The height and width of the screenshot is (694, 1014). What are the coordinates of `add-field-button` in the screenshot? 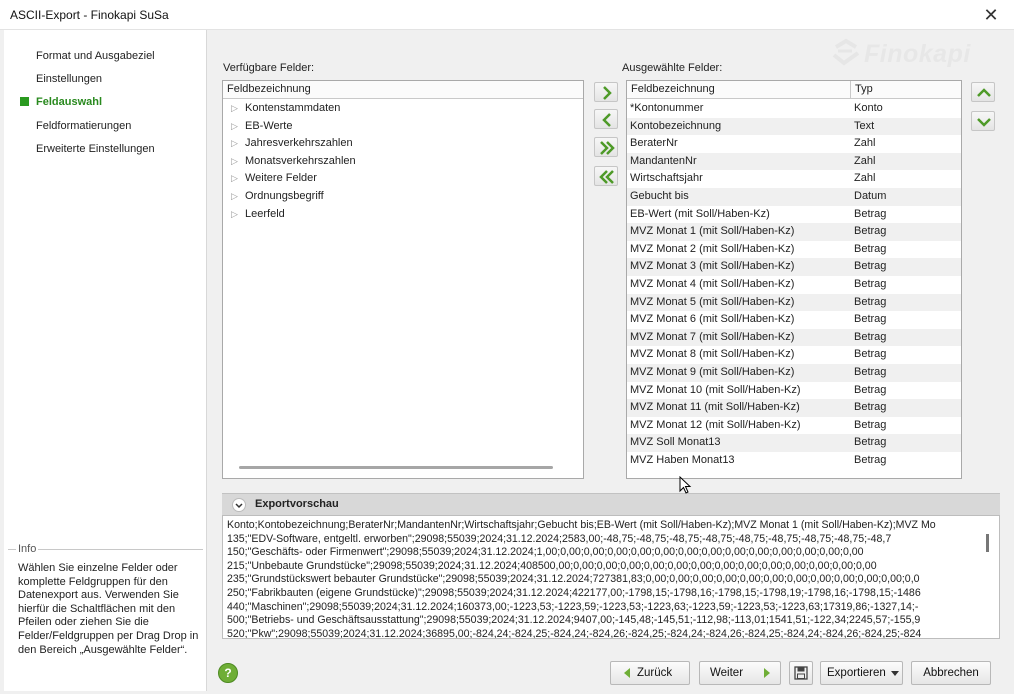 It's located at (606, 92).